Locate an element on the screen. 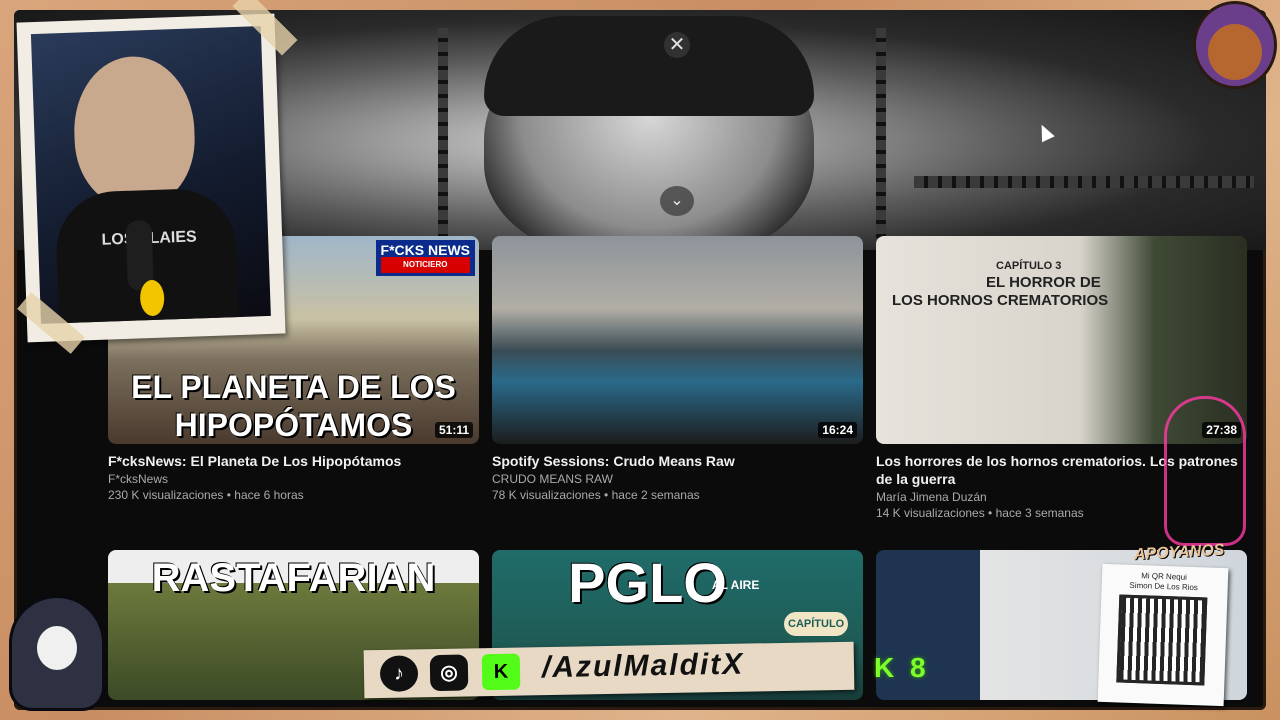  video-meta: 230 K visualizaciones • hace 6 horas is located at coordinates (206, 495).